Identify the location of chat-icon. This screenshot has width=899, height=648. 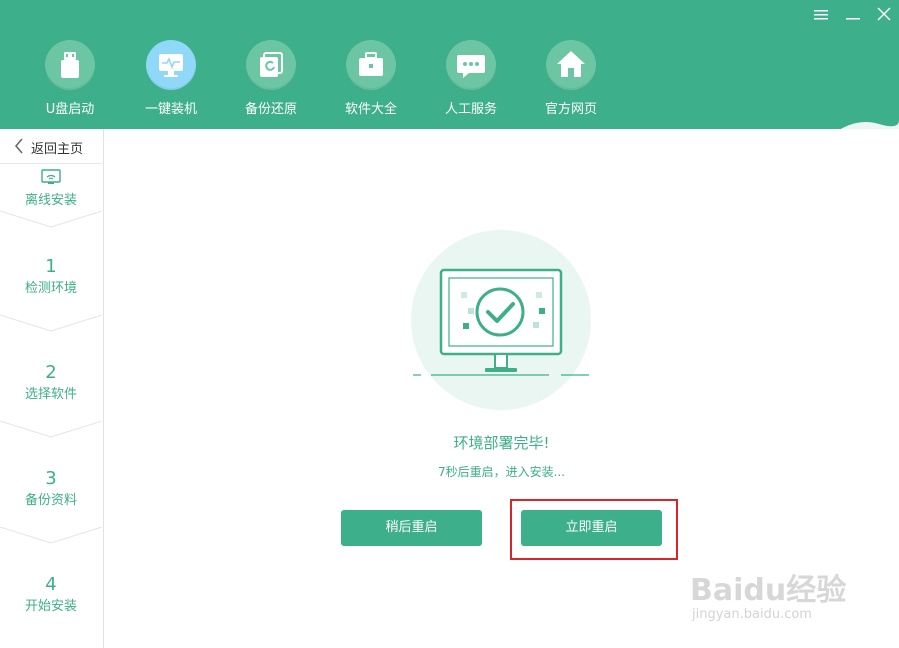
(471, 65).